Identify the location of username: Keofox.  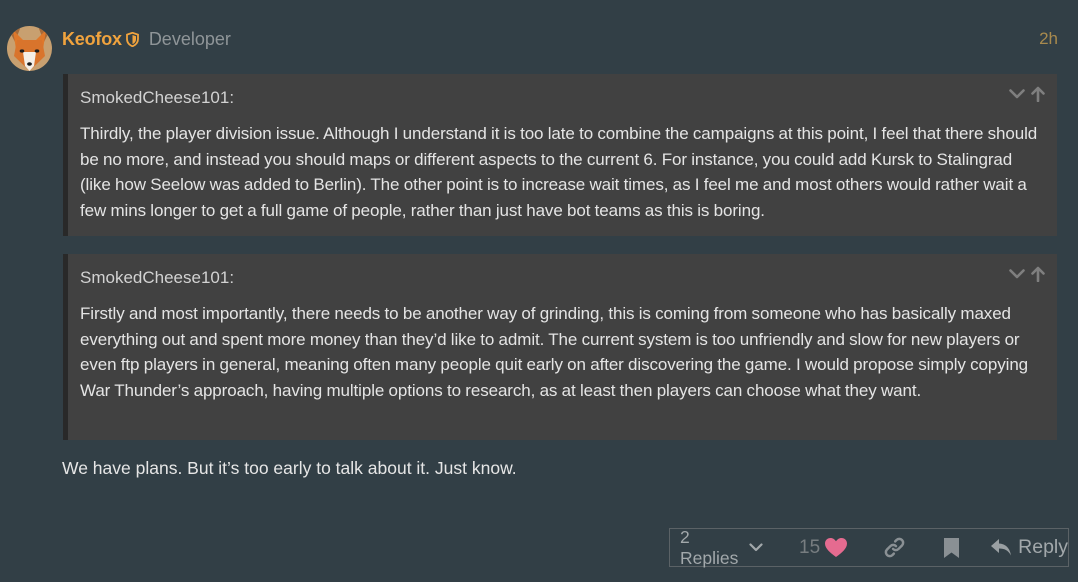
(92, 39).